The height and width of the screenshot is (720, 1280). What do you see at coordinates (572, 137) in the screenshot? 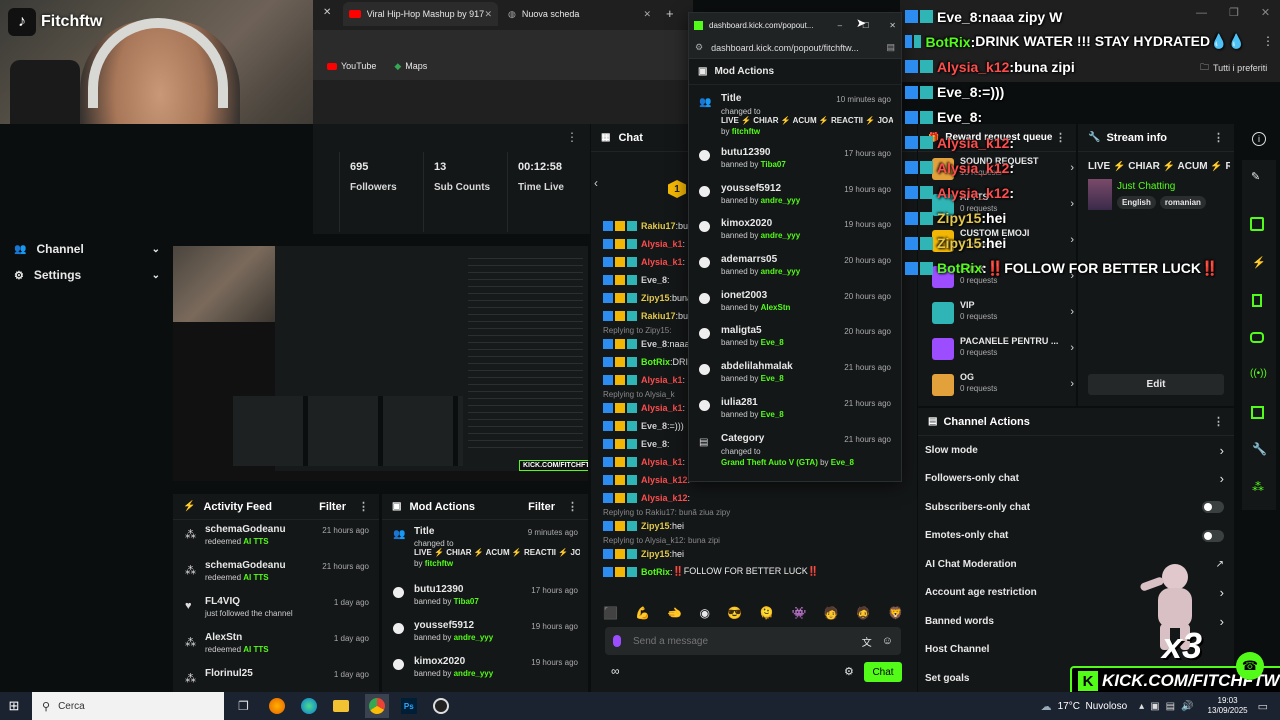
I see `stats-menu-icon: ⋮` at bounding box center [572, 137].